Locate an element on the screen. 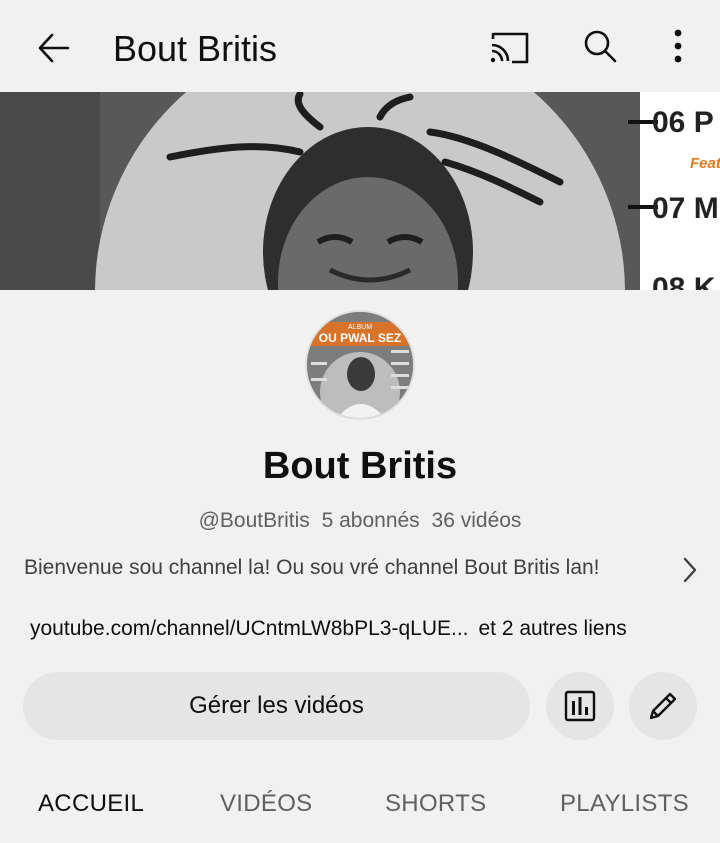 The height and width of the screenshot is (843, 720). channel-avatar: ALBUM OU PWAL SEZ is located at coordinates (360, 365).